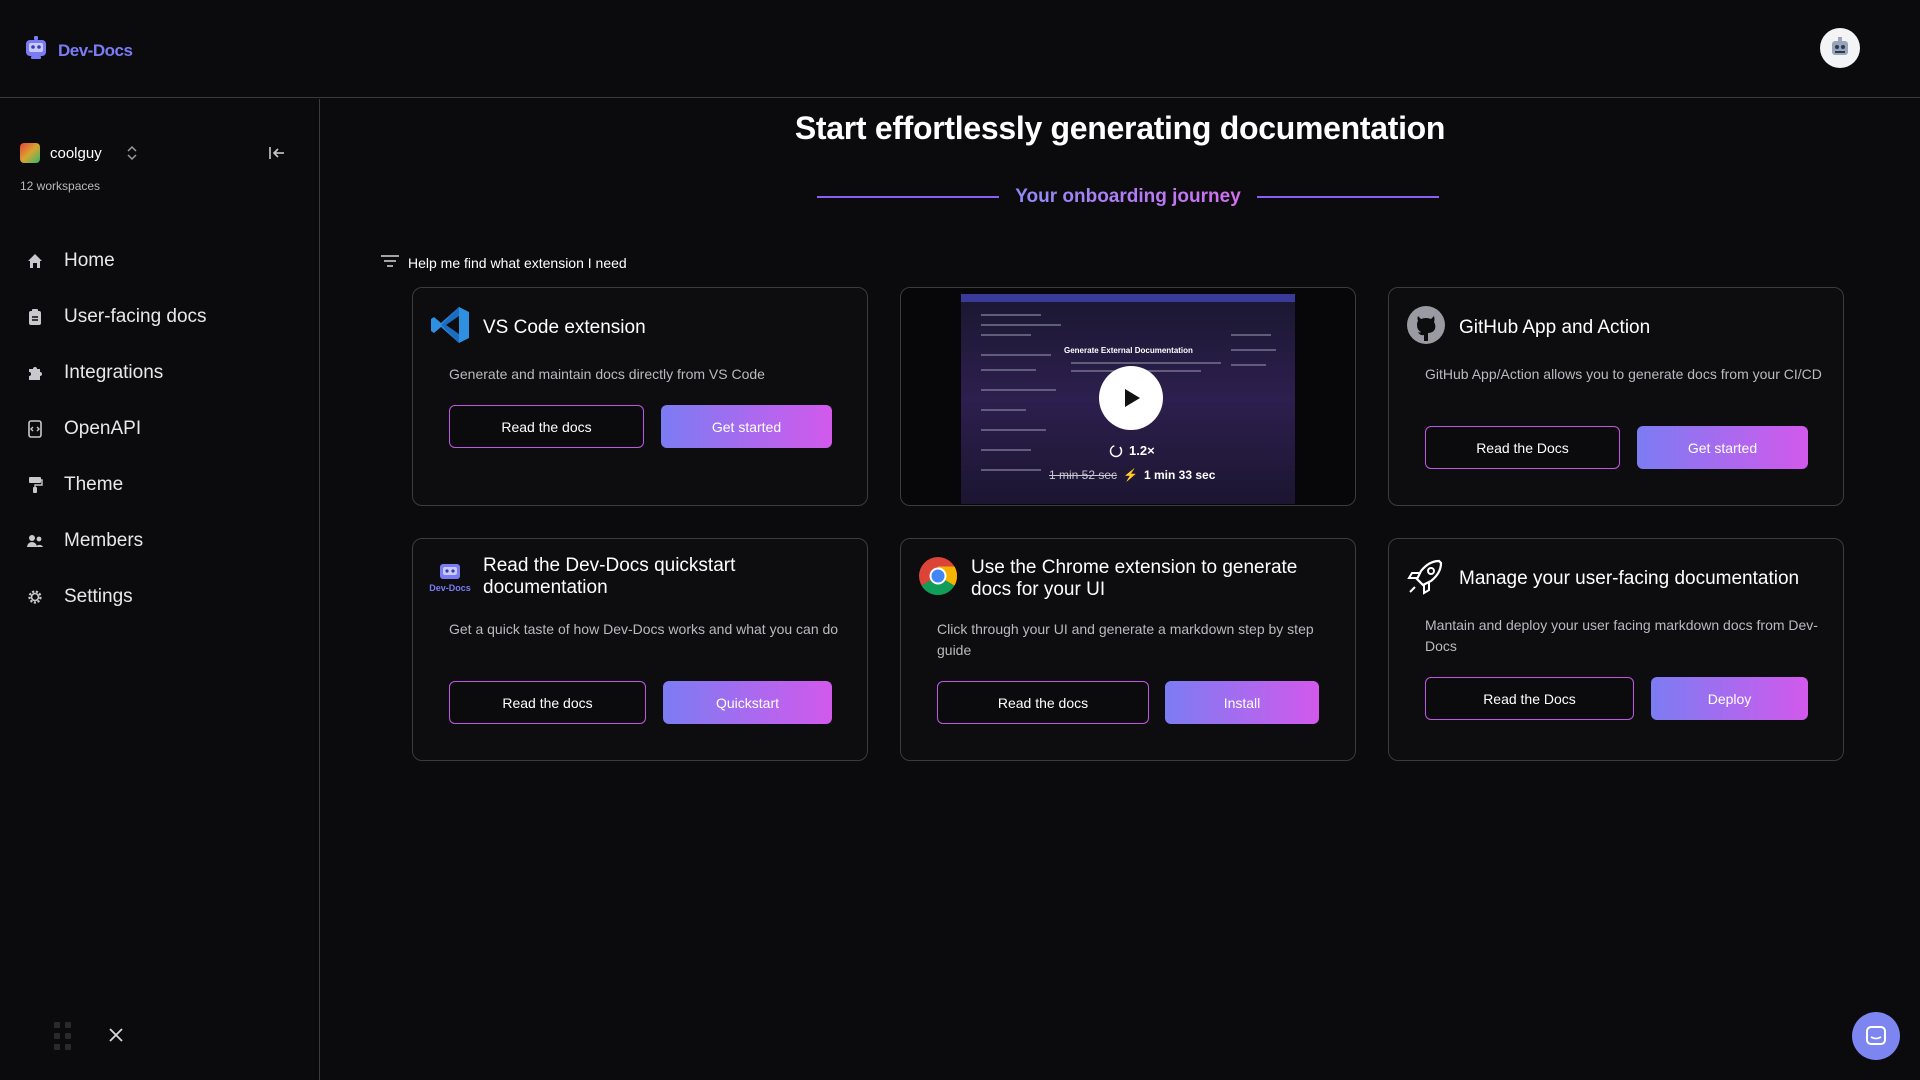 This screenshot has width=1920, height=1080. I want to click on github-icon, so click(1426, 327).